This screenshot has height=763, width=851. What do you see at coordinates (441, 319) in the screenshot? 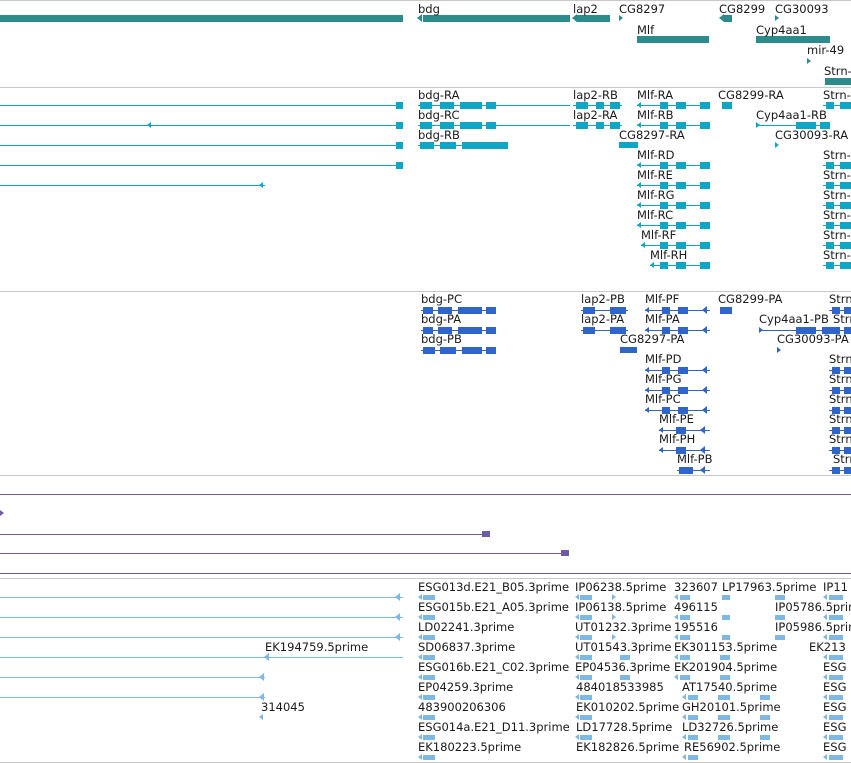
I see `feature-label: bdg-PA` at bounding box center [441, 319].